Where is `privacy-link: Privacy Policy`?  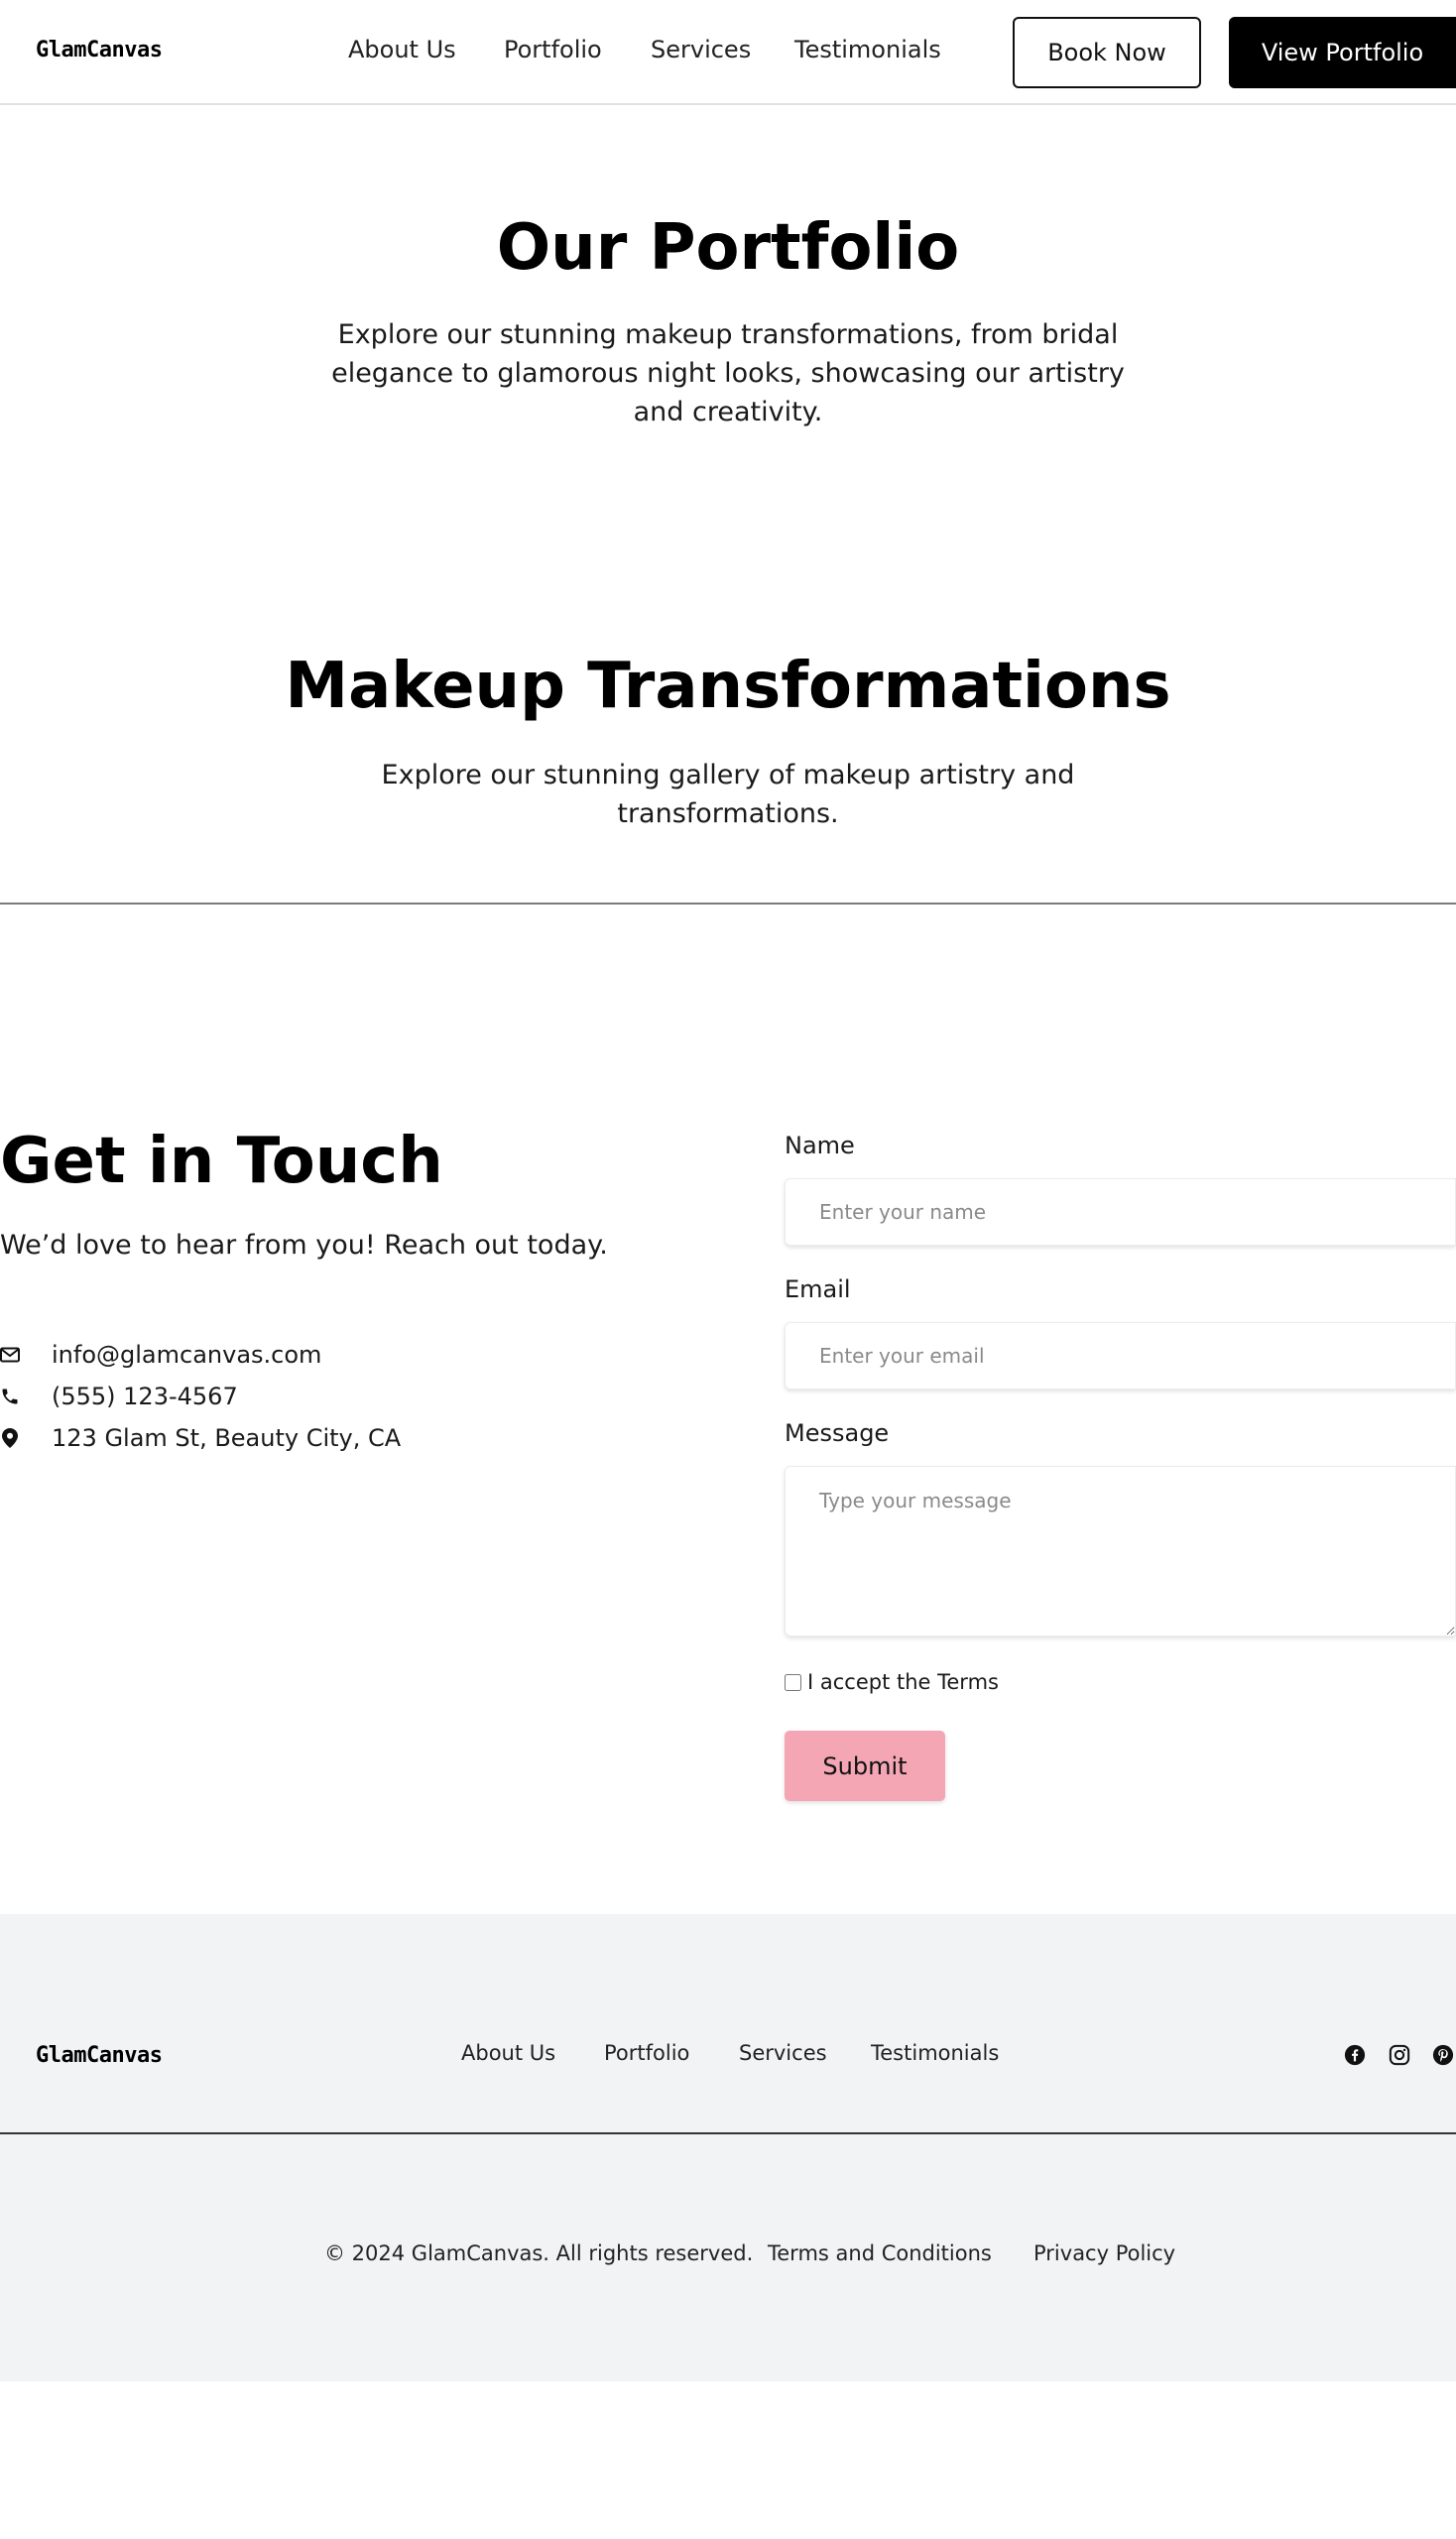 privacy-link: Privacy Policy is located at coordinates (1104, 2253).